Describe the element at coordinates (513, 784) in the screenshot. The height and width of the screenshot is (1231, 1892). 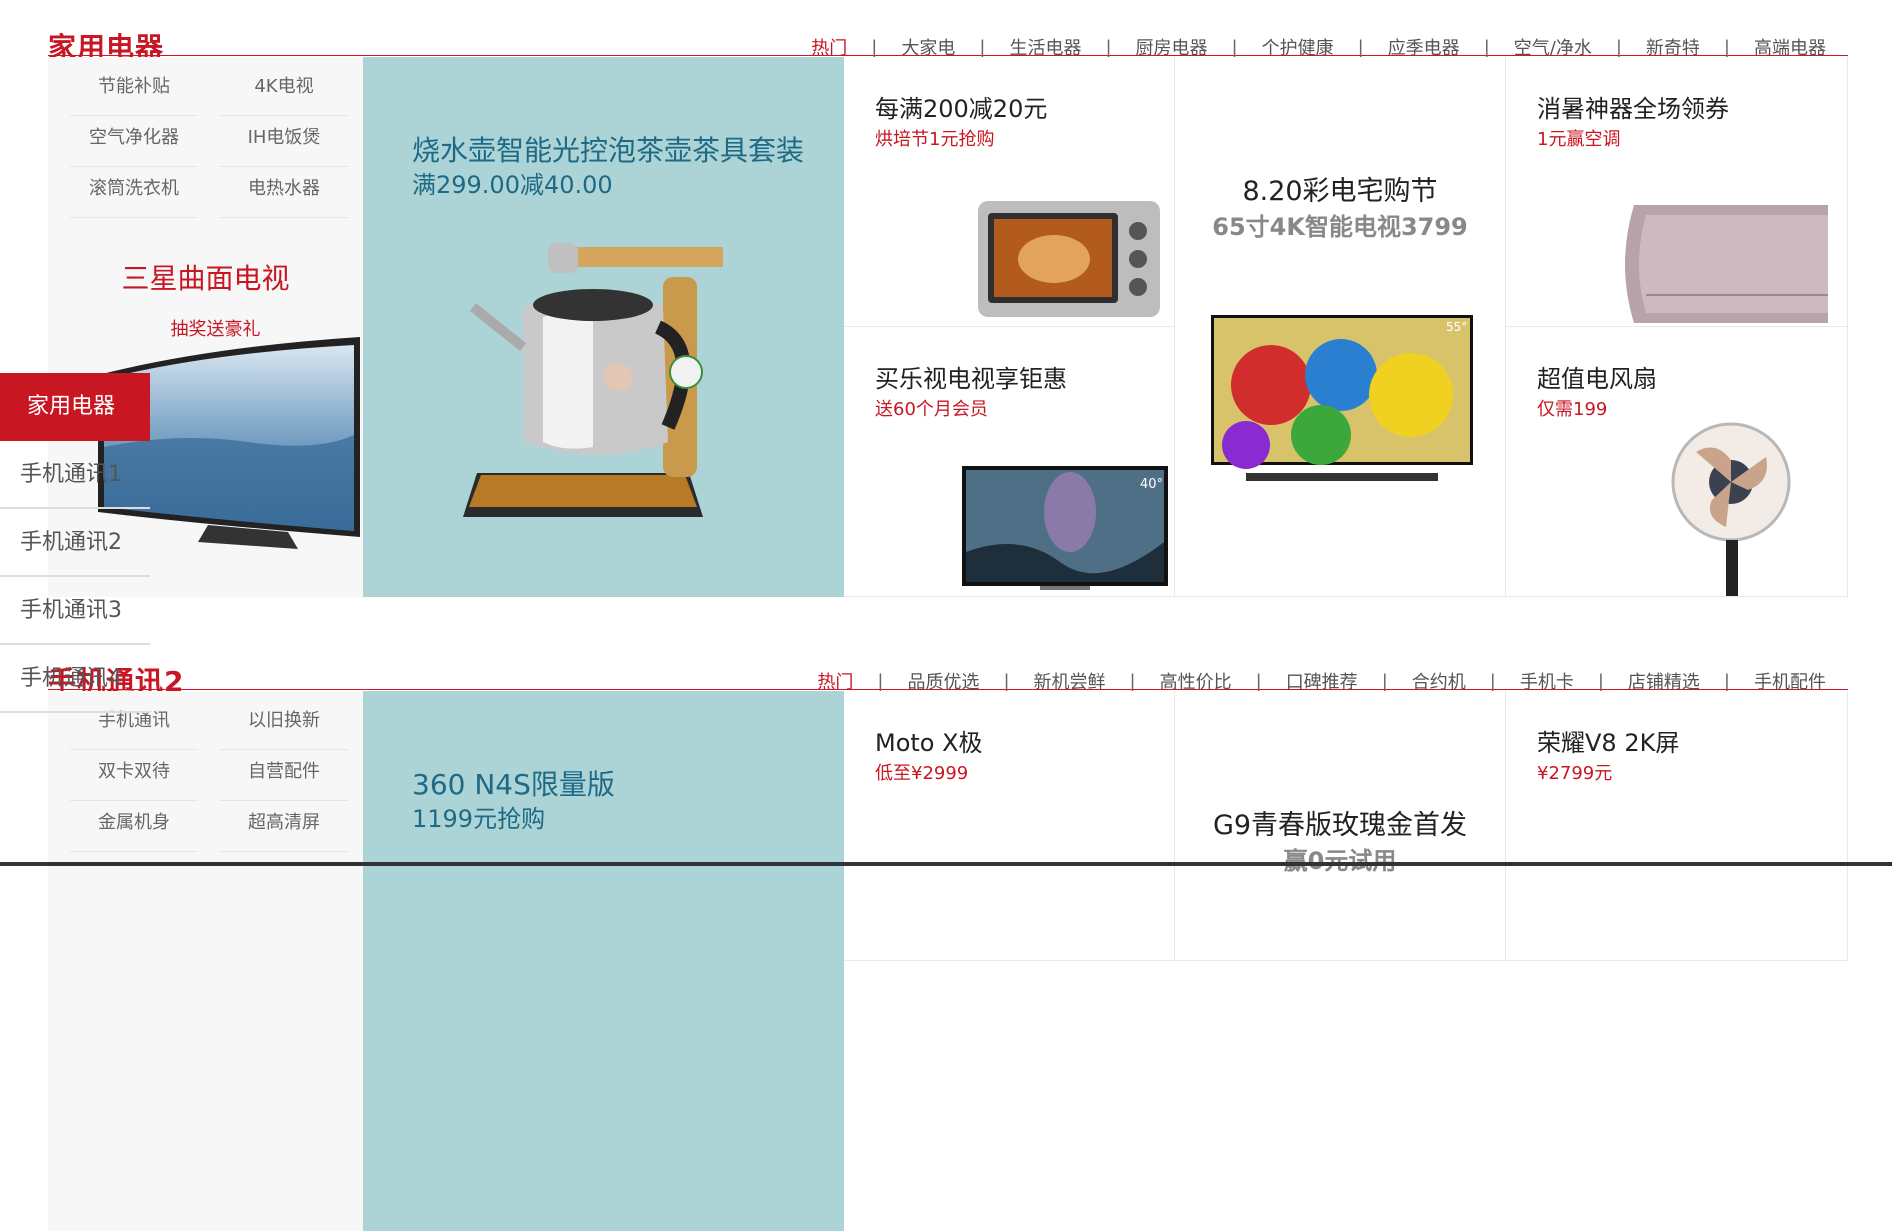
I see `feature-title: 360 N4S限量版` at that location.